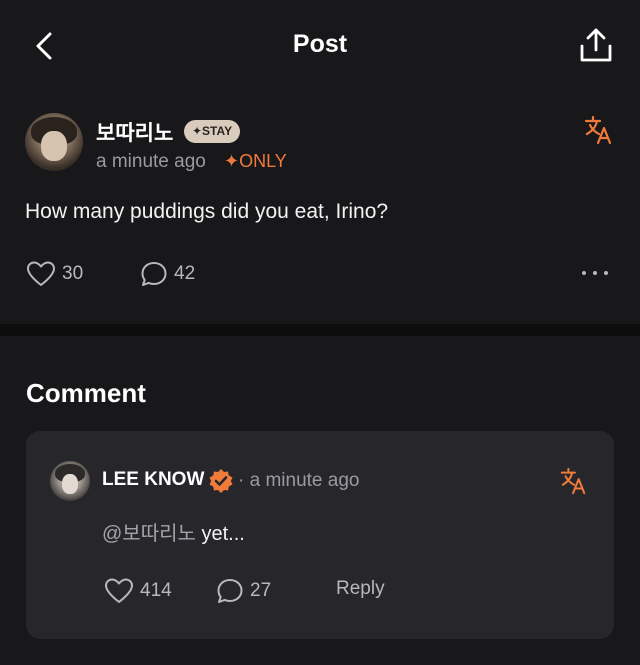  I want to click on section-divider, so click(320, 330).